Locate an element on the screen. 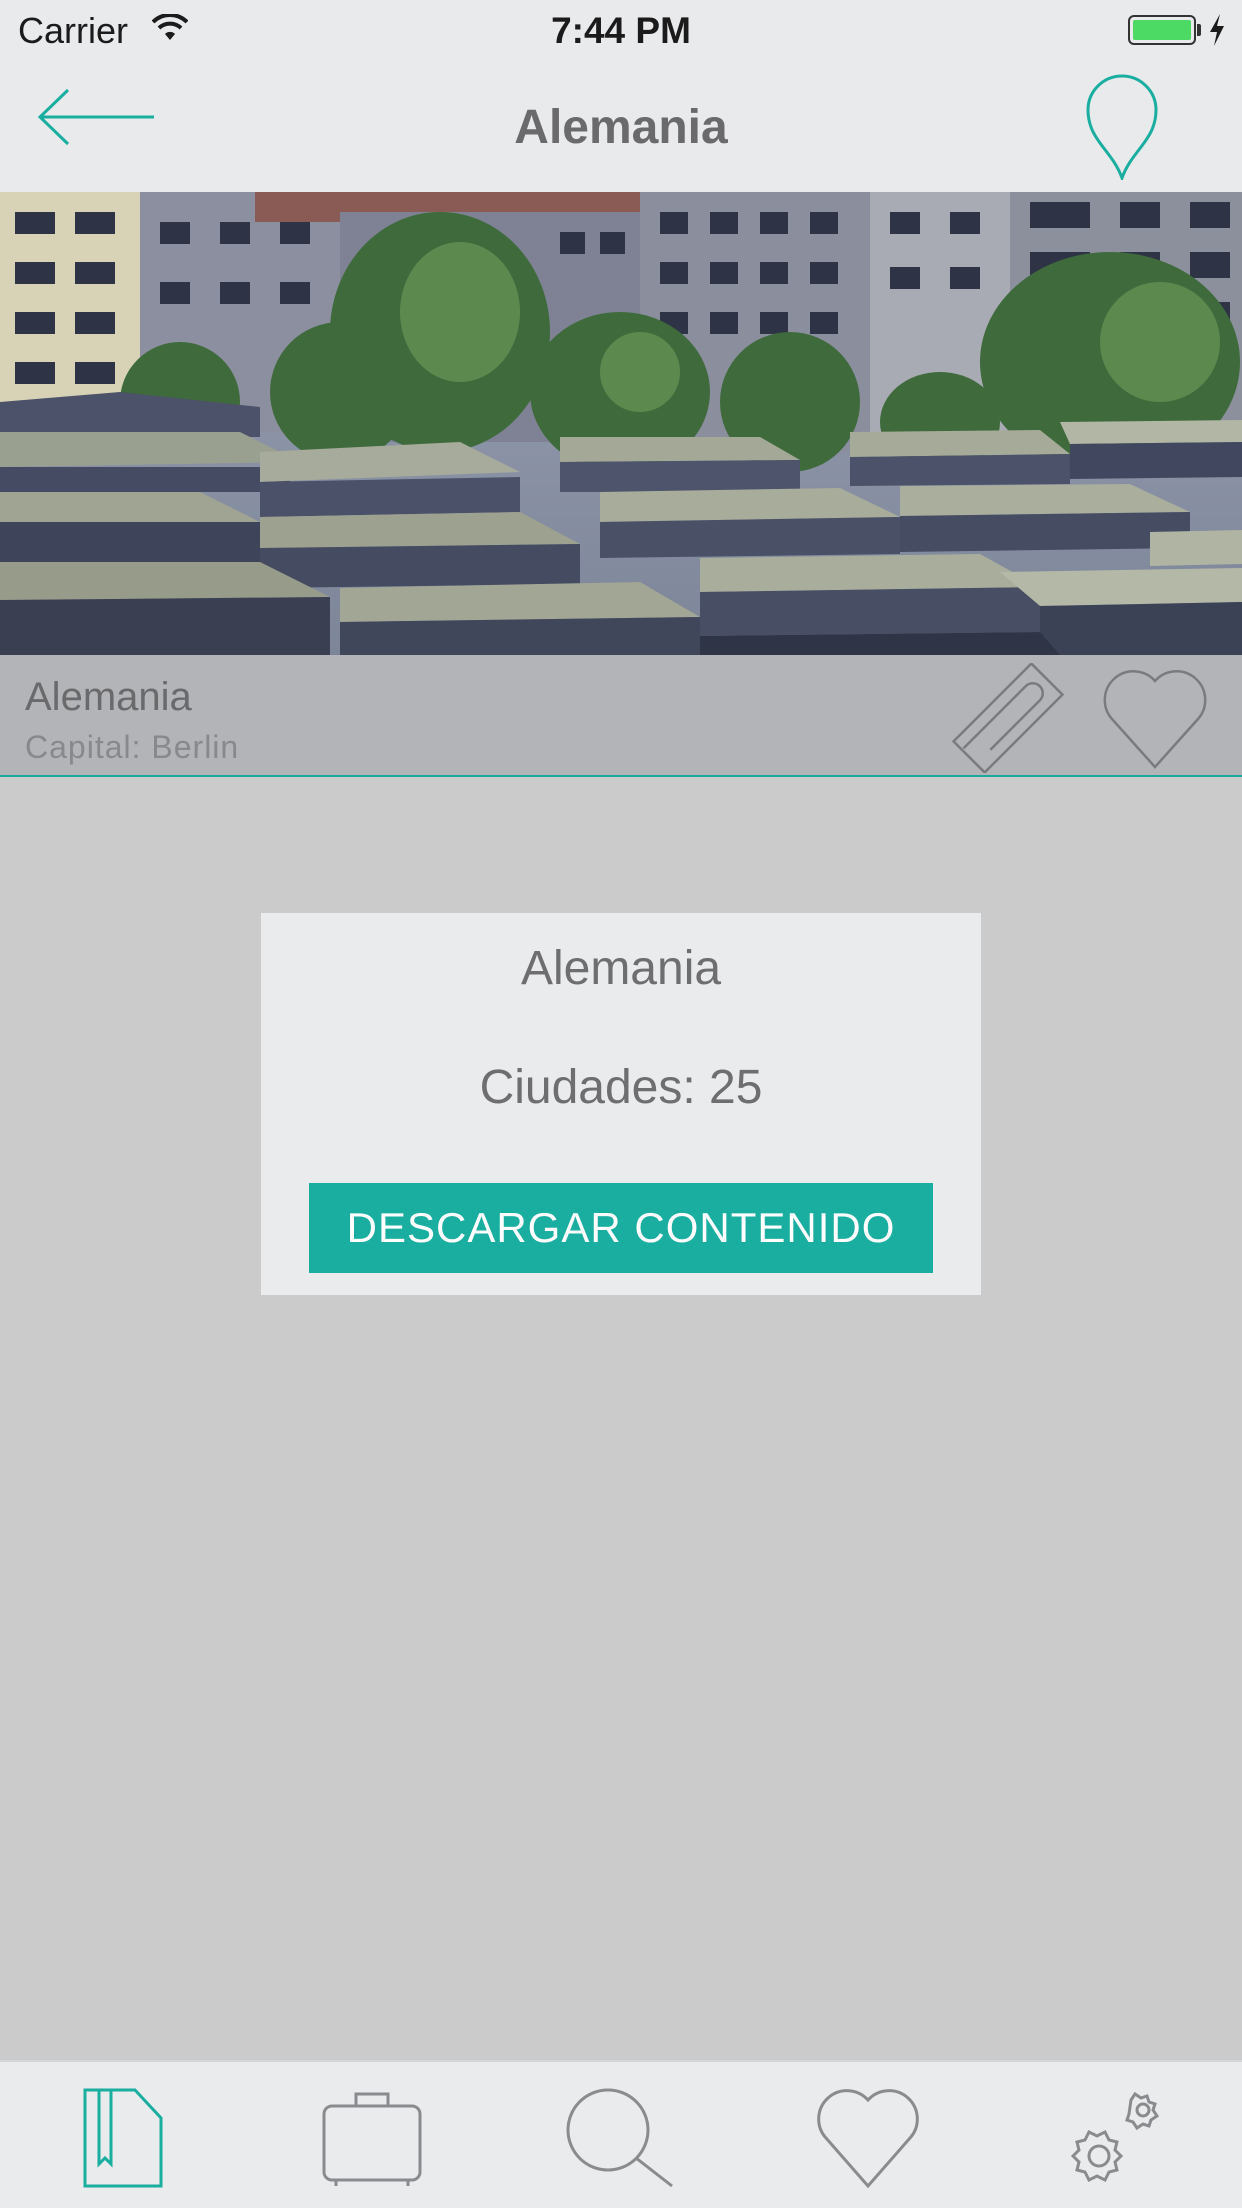  tab-bar is located at coordinates (621, 2134).